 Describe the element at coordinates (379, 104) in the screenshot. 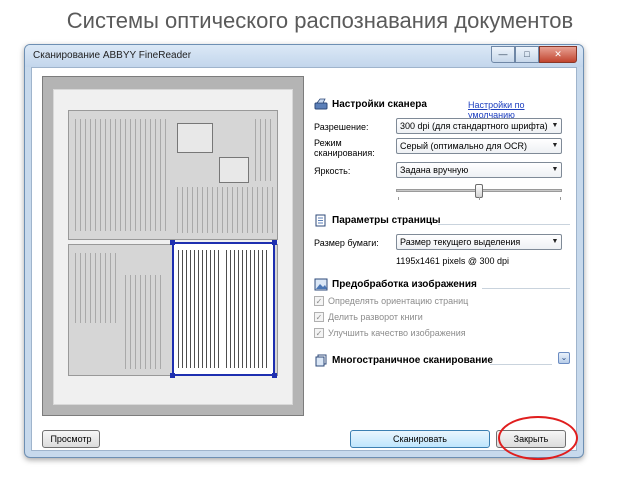

I see `section-title: Настройки сканера` at that location.